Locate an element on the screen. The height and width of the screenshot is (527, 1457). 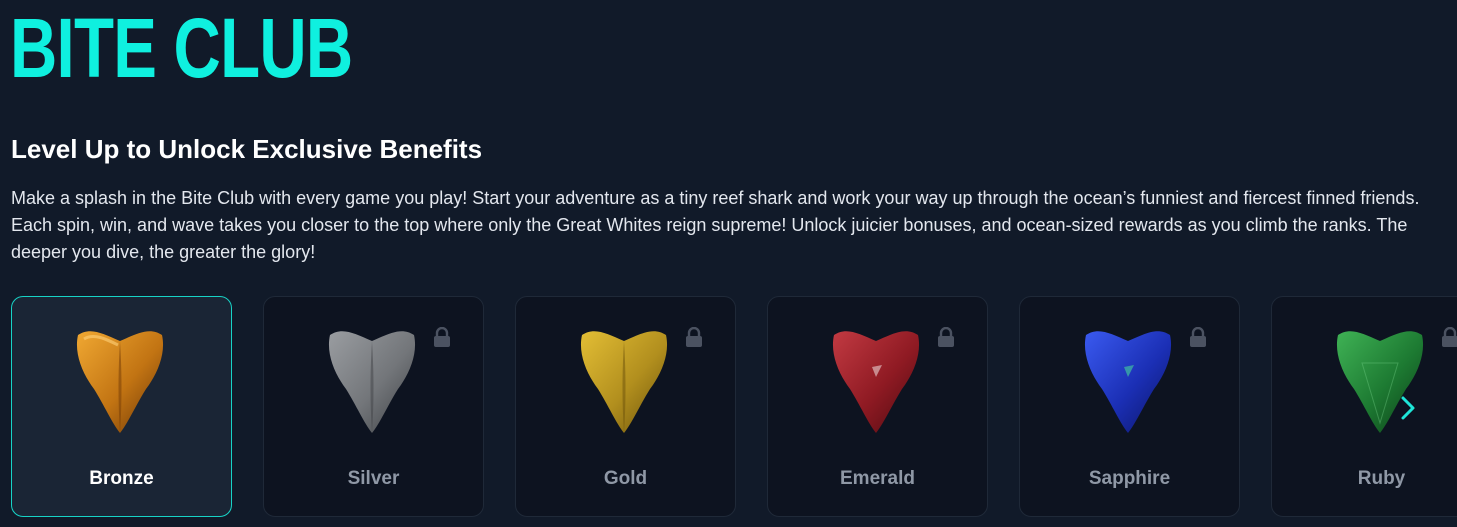
tier-card-sapphire: Sapphire is located at coordinates (1129, 406).